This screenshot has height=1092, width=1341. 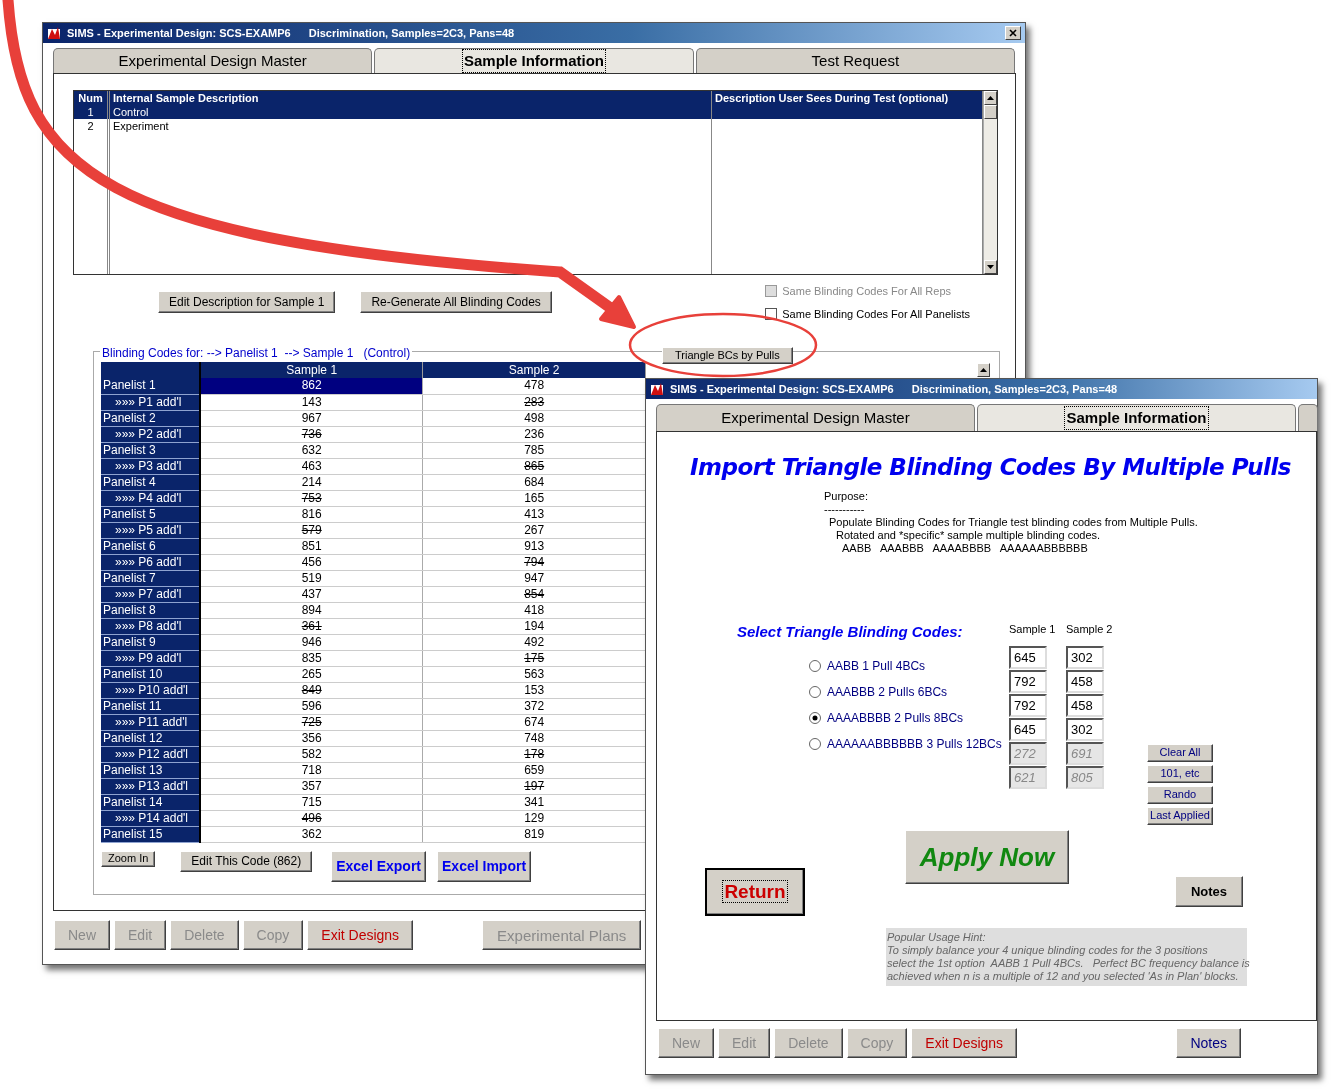 What do you see at coordinates (534, 674) in the screenshot?
I see `code-cell: 563` at bounding box center [534, 674].